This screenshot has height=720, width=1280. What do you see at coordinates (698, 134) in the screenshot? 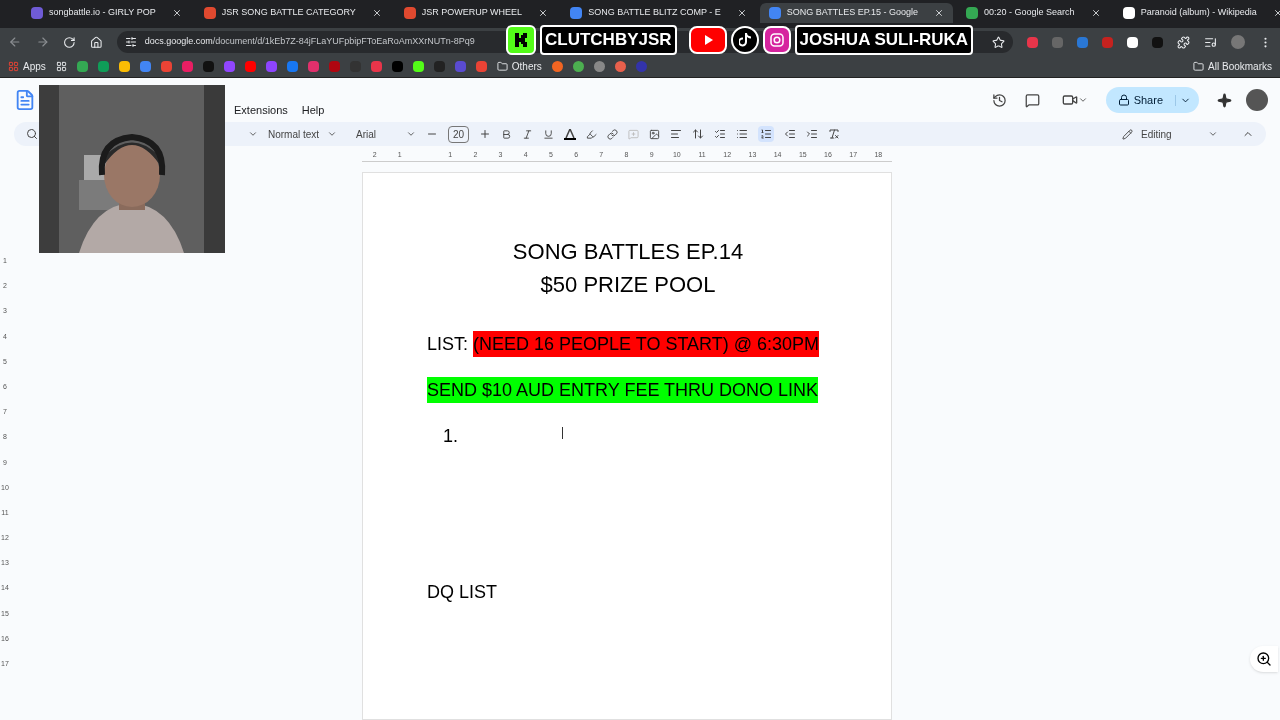
I see `line-spacing-icon` at bounding box center [698, 134].